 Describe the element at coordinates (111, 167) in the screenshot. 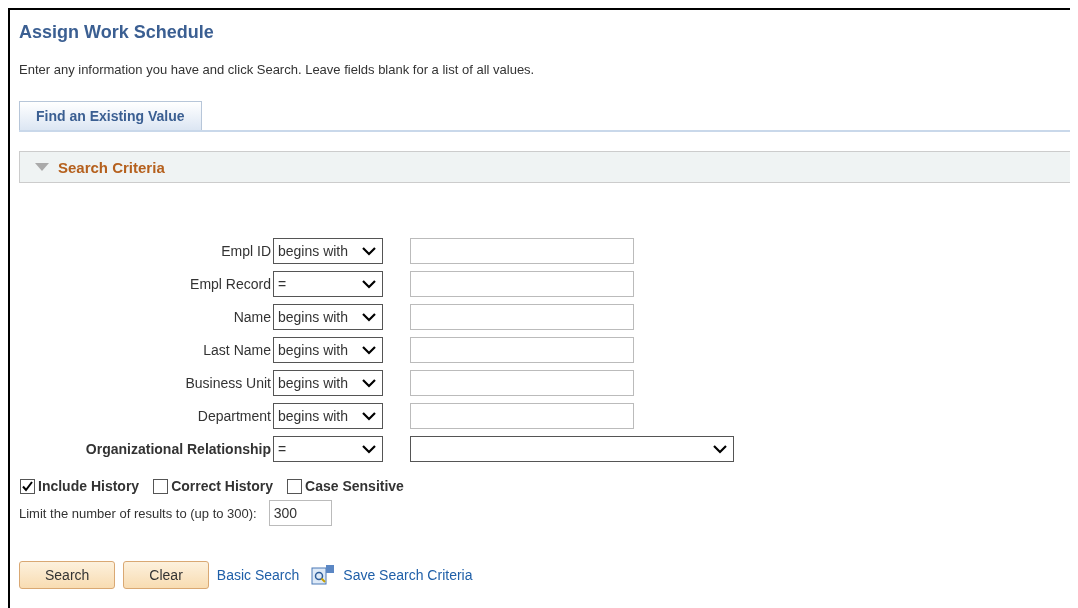

I see `section-title: Search Criteria` at that location.